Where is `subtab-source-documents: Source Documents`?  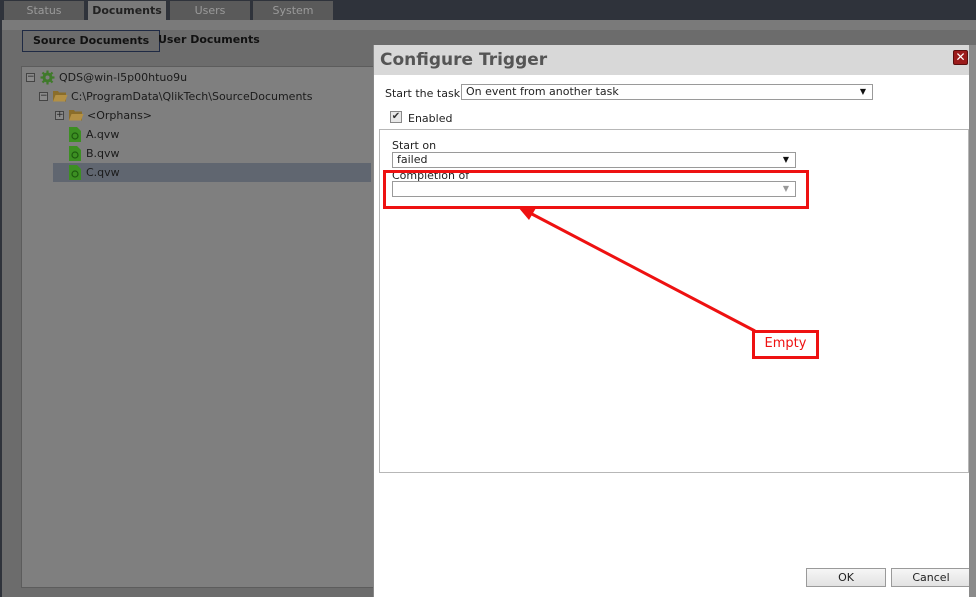
subtab-source-documents: Source Documents is located at coordinates (91, 41).